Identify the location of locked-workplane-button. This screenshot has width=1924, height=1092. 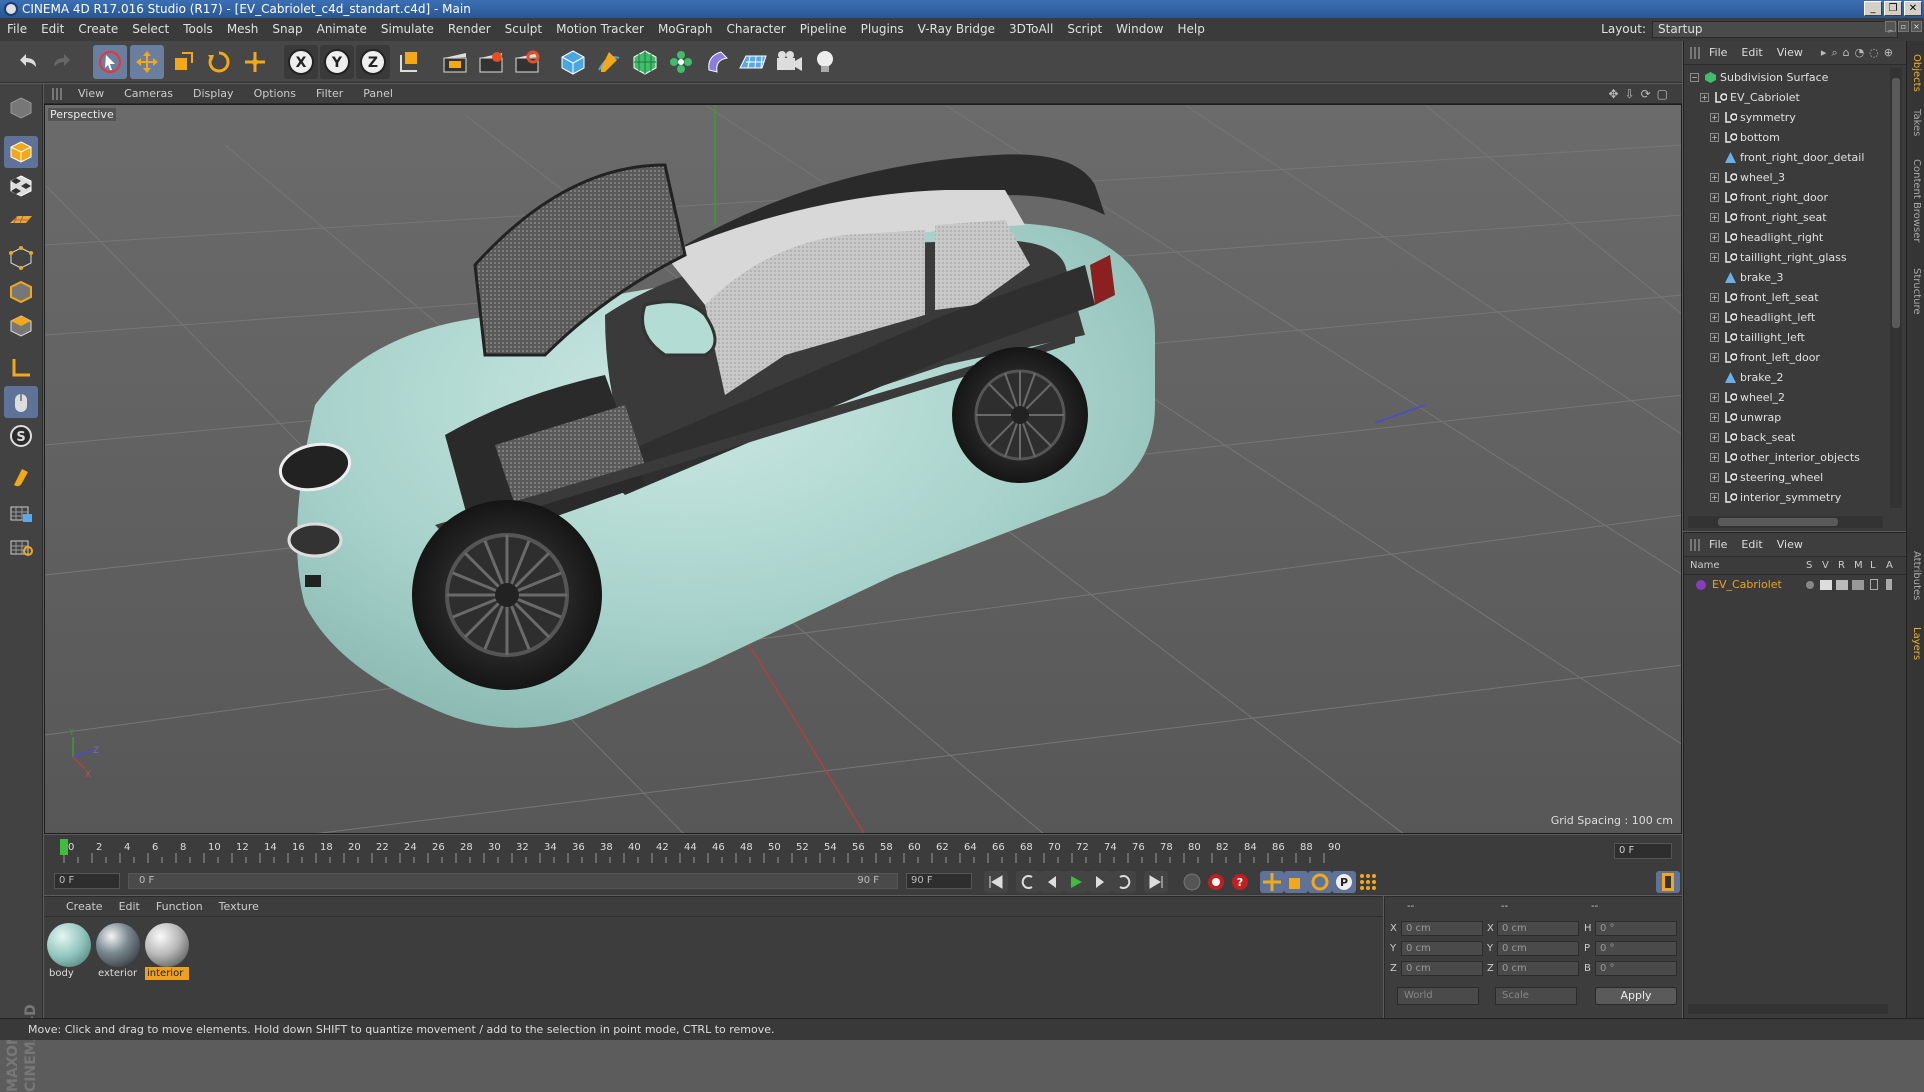
(21, 512).